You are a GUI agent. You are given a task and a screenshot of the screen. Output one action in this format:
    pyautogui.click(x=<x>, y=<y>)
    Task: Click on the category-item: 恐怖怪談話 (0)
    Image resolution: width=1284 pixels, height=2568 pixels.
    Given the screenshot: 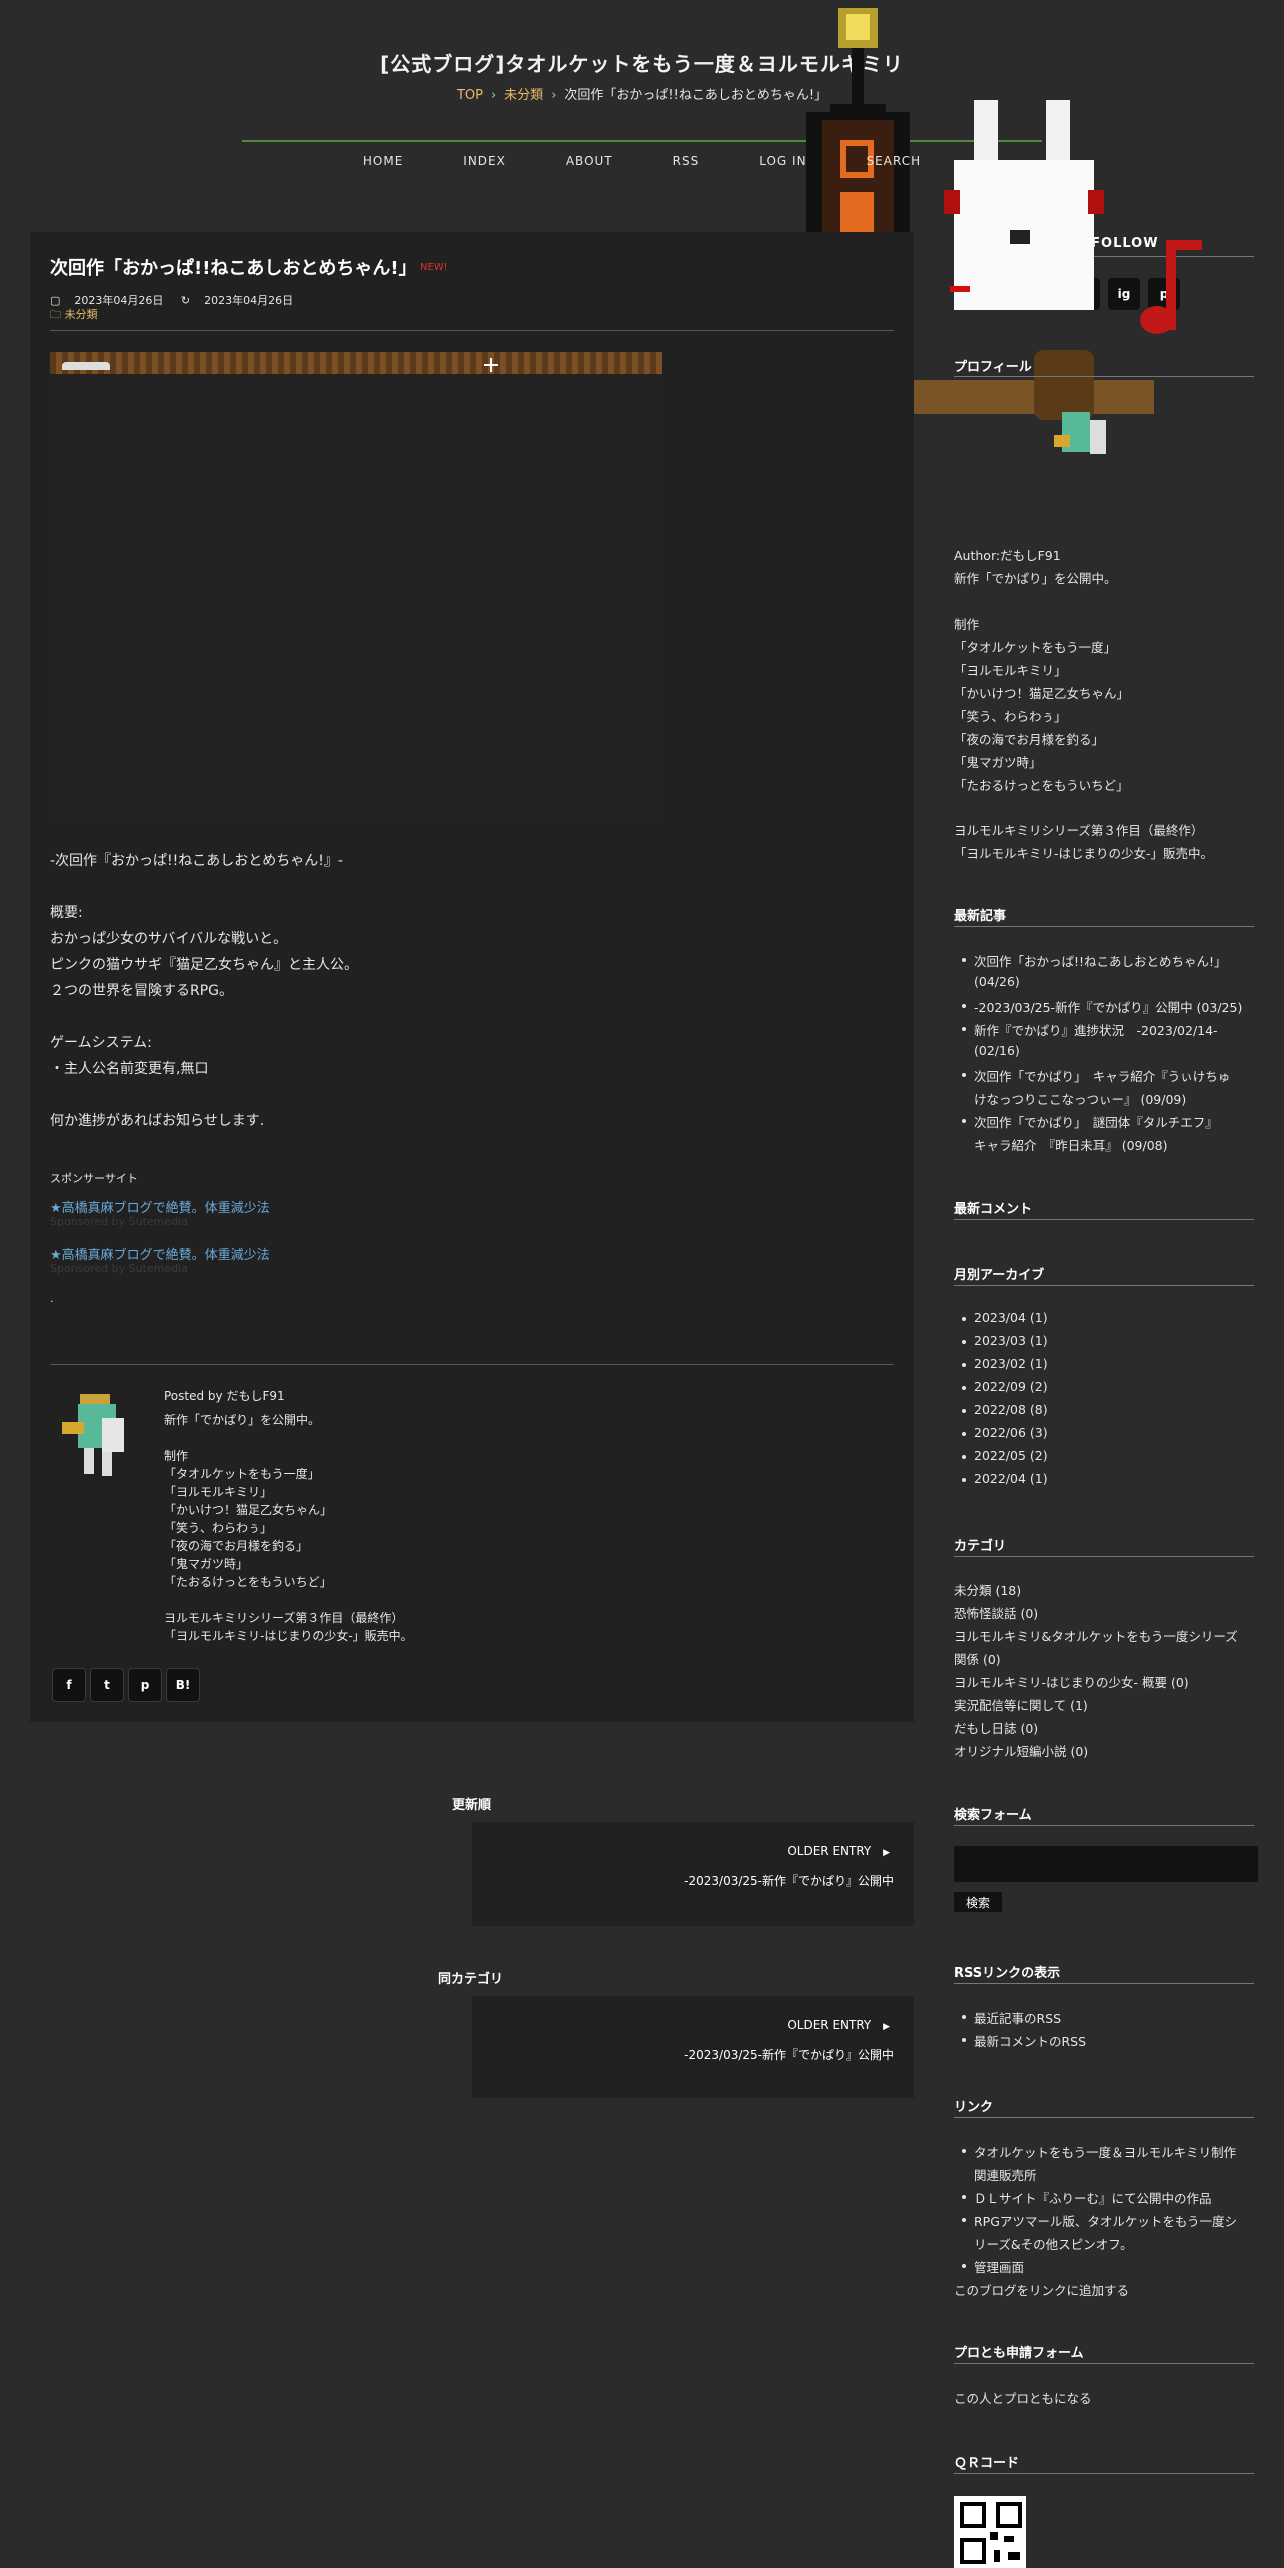 What is the action you would take?
    pyautogui.click(x=996, y=1612)
    